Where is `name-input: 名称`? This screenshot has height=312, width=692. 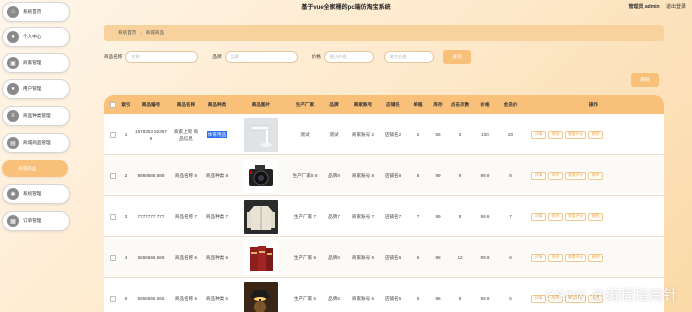
name-input: 名称 is located at coordinates (162, 57).